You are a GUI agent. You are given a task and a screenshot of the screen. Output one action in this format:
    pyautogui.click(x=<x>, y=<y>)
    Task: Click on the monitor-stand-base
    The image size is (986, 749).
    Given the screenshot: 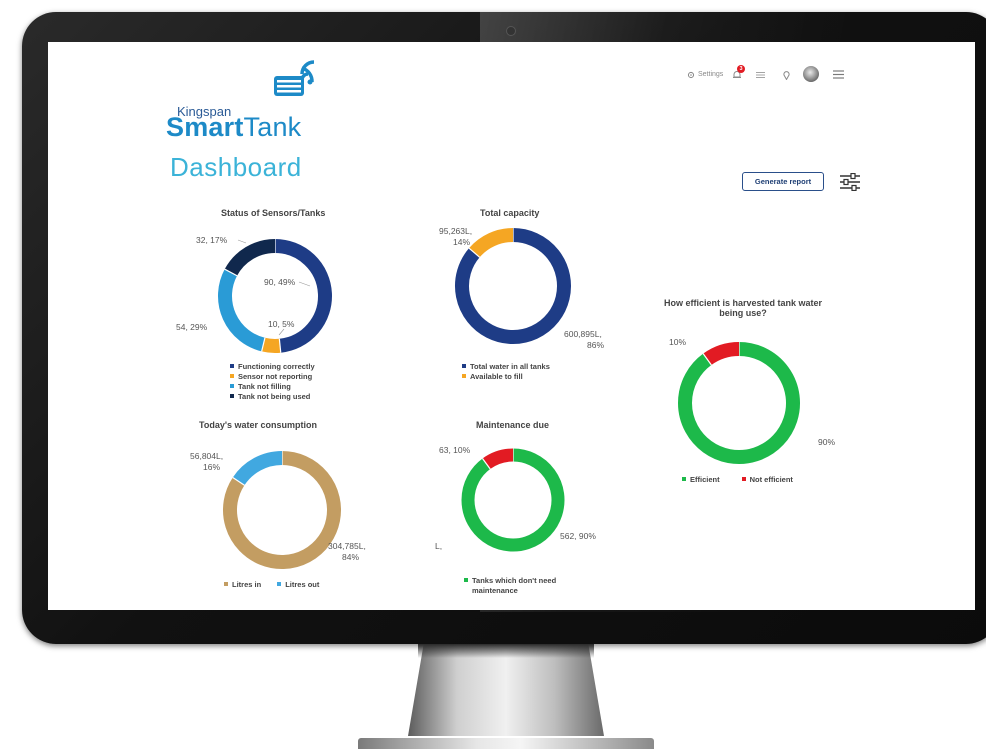 What is the action you would take?
    pyautogui.click(x=506, y=743)
    